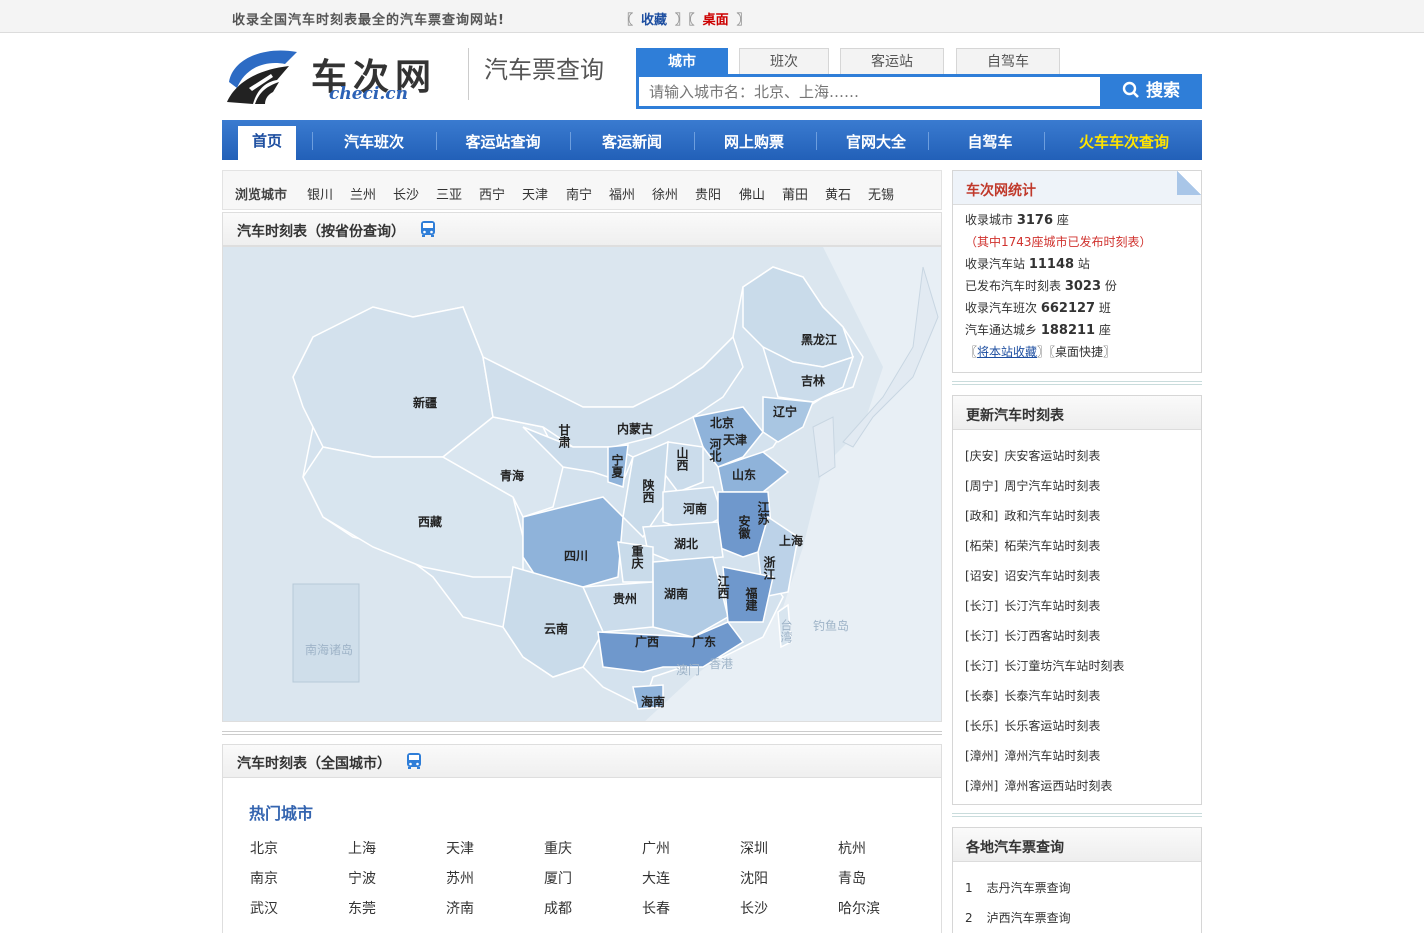 The image size is (1424, 933). Describe the element at coordinates (665, 193) in the screenshot. I see `browse-city-link: 徐州` at that location.